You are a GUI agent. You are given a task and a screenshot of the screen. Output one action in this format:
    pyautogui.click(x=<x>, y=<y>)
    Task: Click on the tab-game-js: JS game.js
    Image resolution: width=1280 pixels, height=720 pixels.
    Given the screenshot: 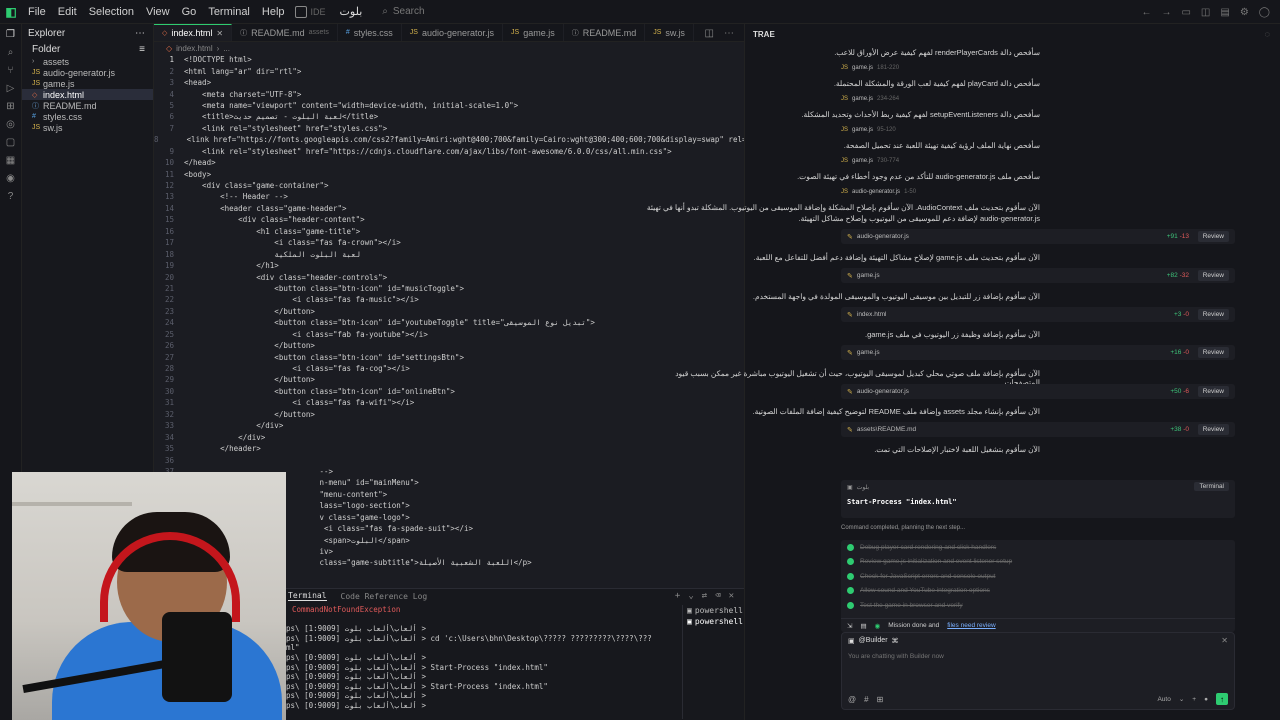 What is the action you would take?
    pyautogui.click(x=533, y=32)
    